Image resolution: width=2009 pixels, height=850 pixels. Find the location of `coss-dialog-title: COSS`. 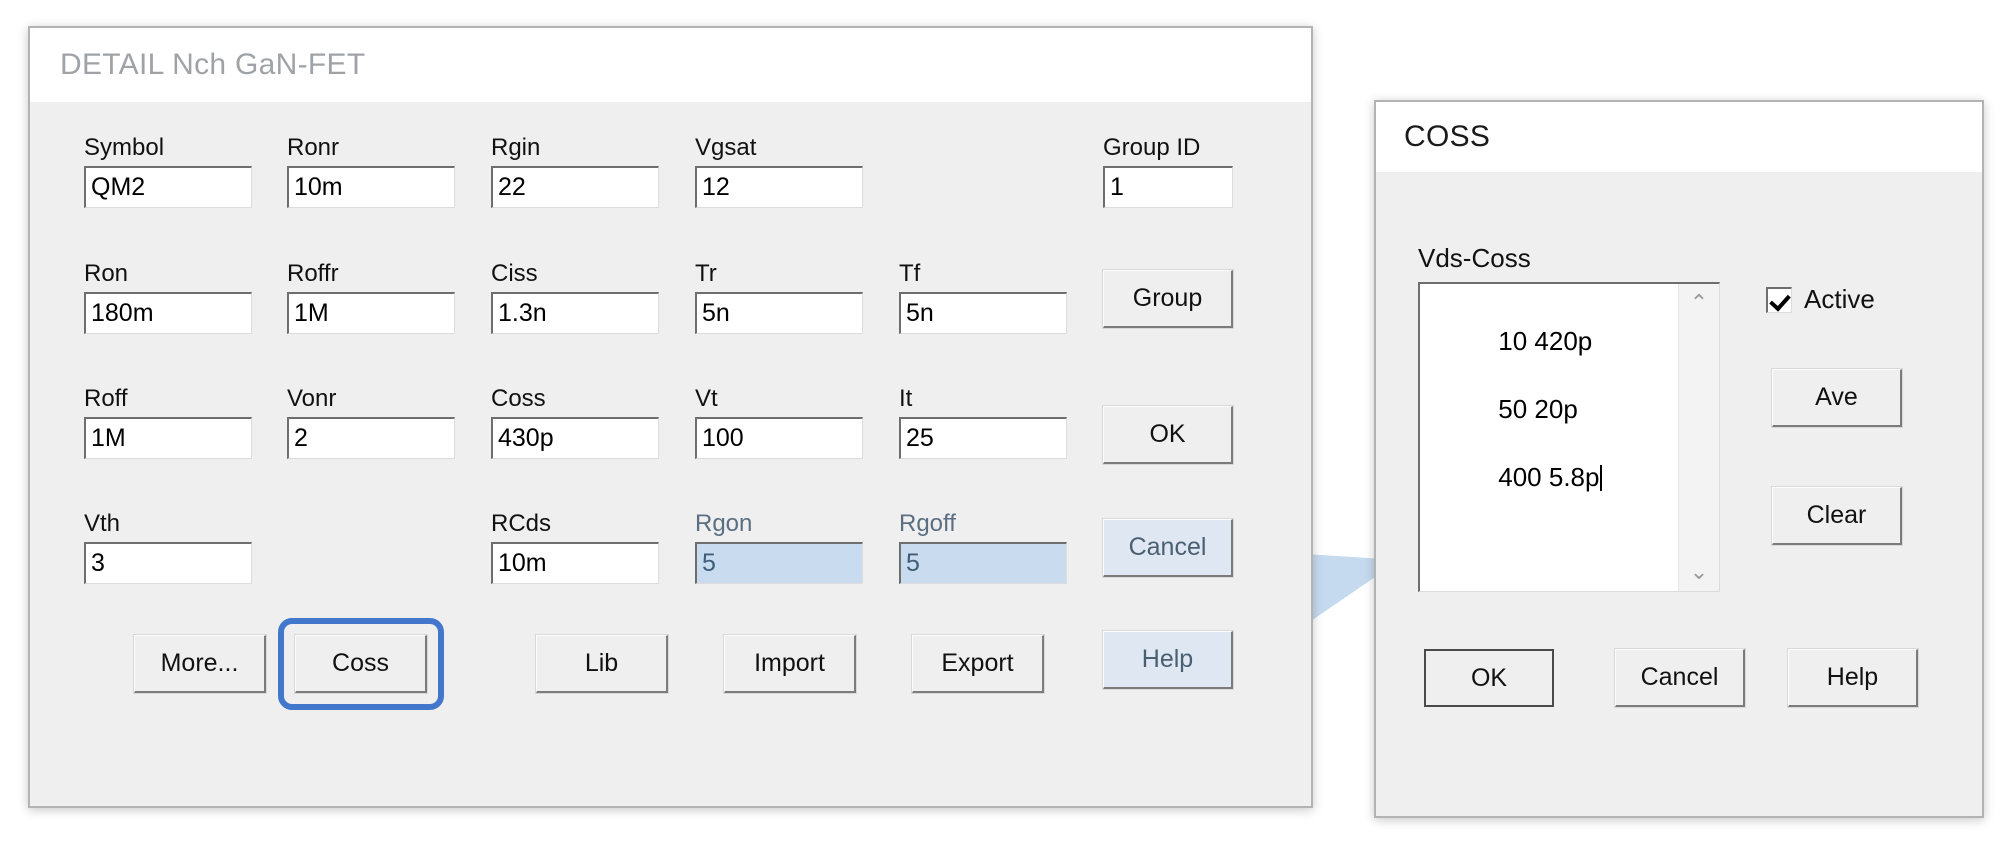

coss-dialog-title: COSS is located at coordinates (1447, 136).